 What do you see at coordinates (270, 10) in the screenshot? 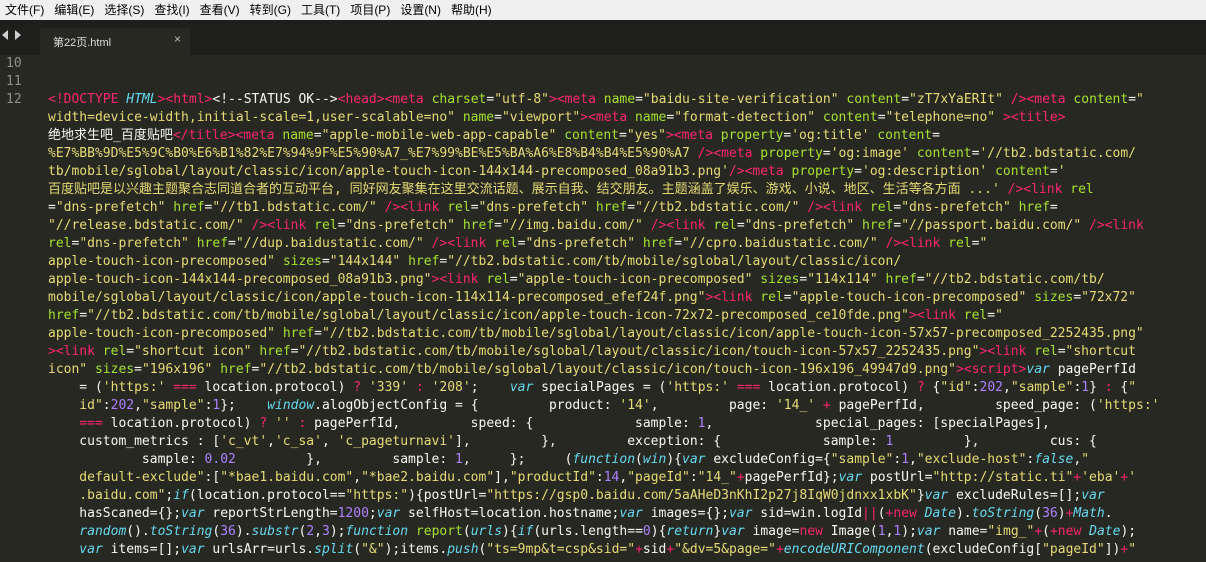
I see `menu-goto: 转到(G)` at bounding box center [270, 10].